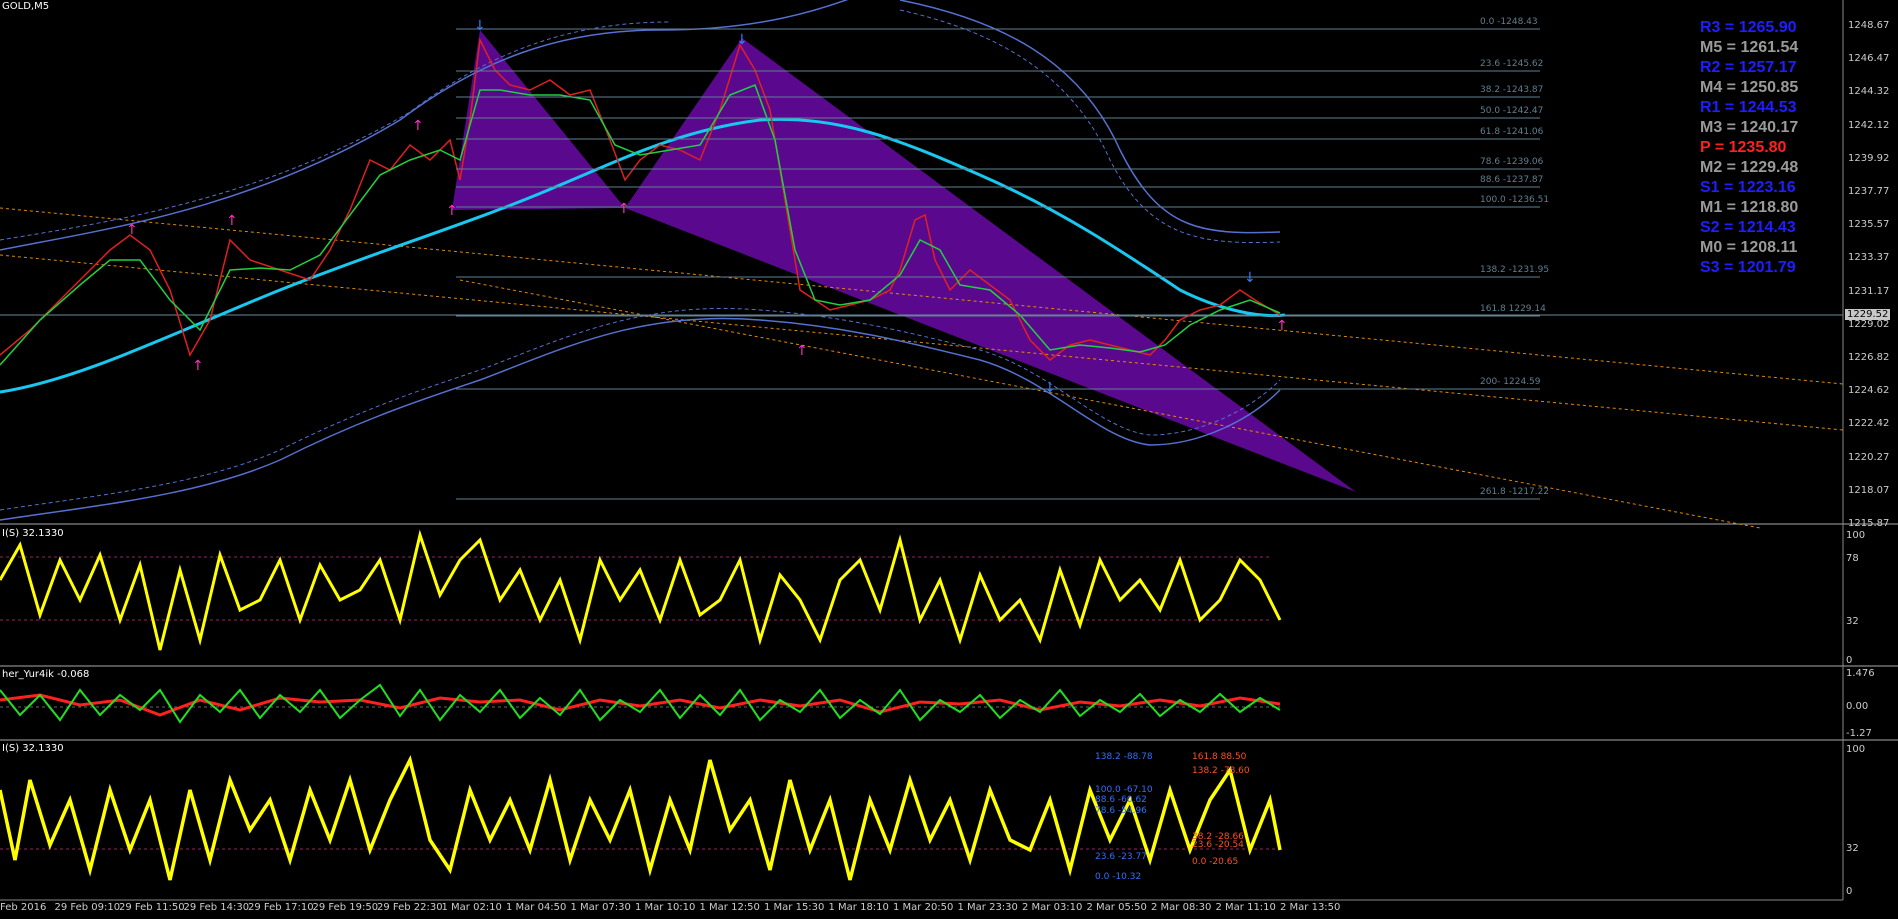 The height and width of the screenshot is (919, 1898). Describe the element at coordinates (87, 907) in the screenshot. I see `time-tick-label: 29 Feb 09:10` at that location.